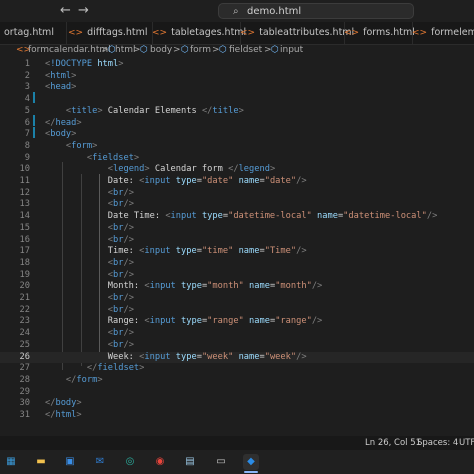  Describe the element at coordinates (221, 462) in the screenshot. I see `terminal-icon: ▭` at that location.